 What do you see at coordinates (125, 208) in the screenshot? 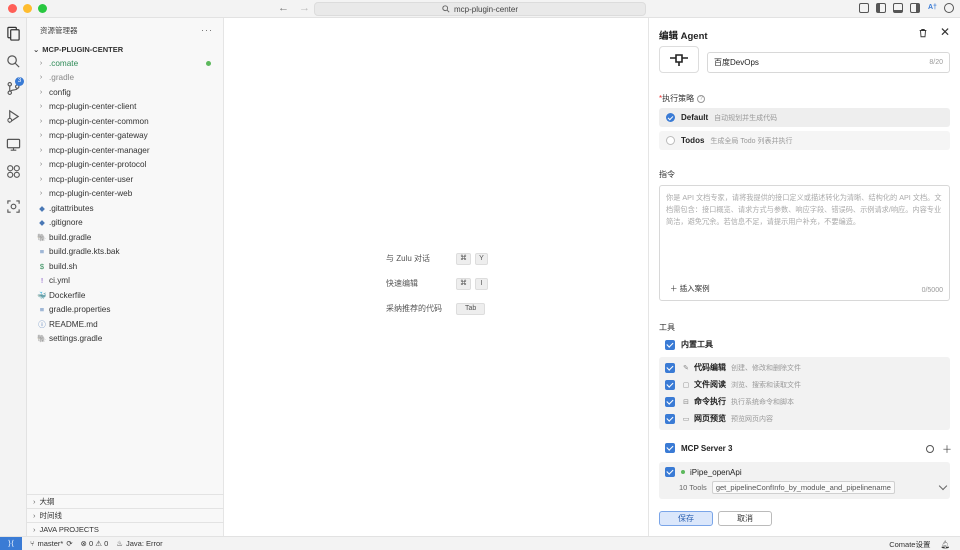
I see `file-item: ◆ .gitattributes` at bounding box center [125, 208].